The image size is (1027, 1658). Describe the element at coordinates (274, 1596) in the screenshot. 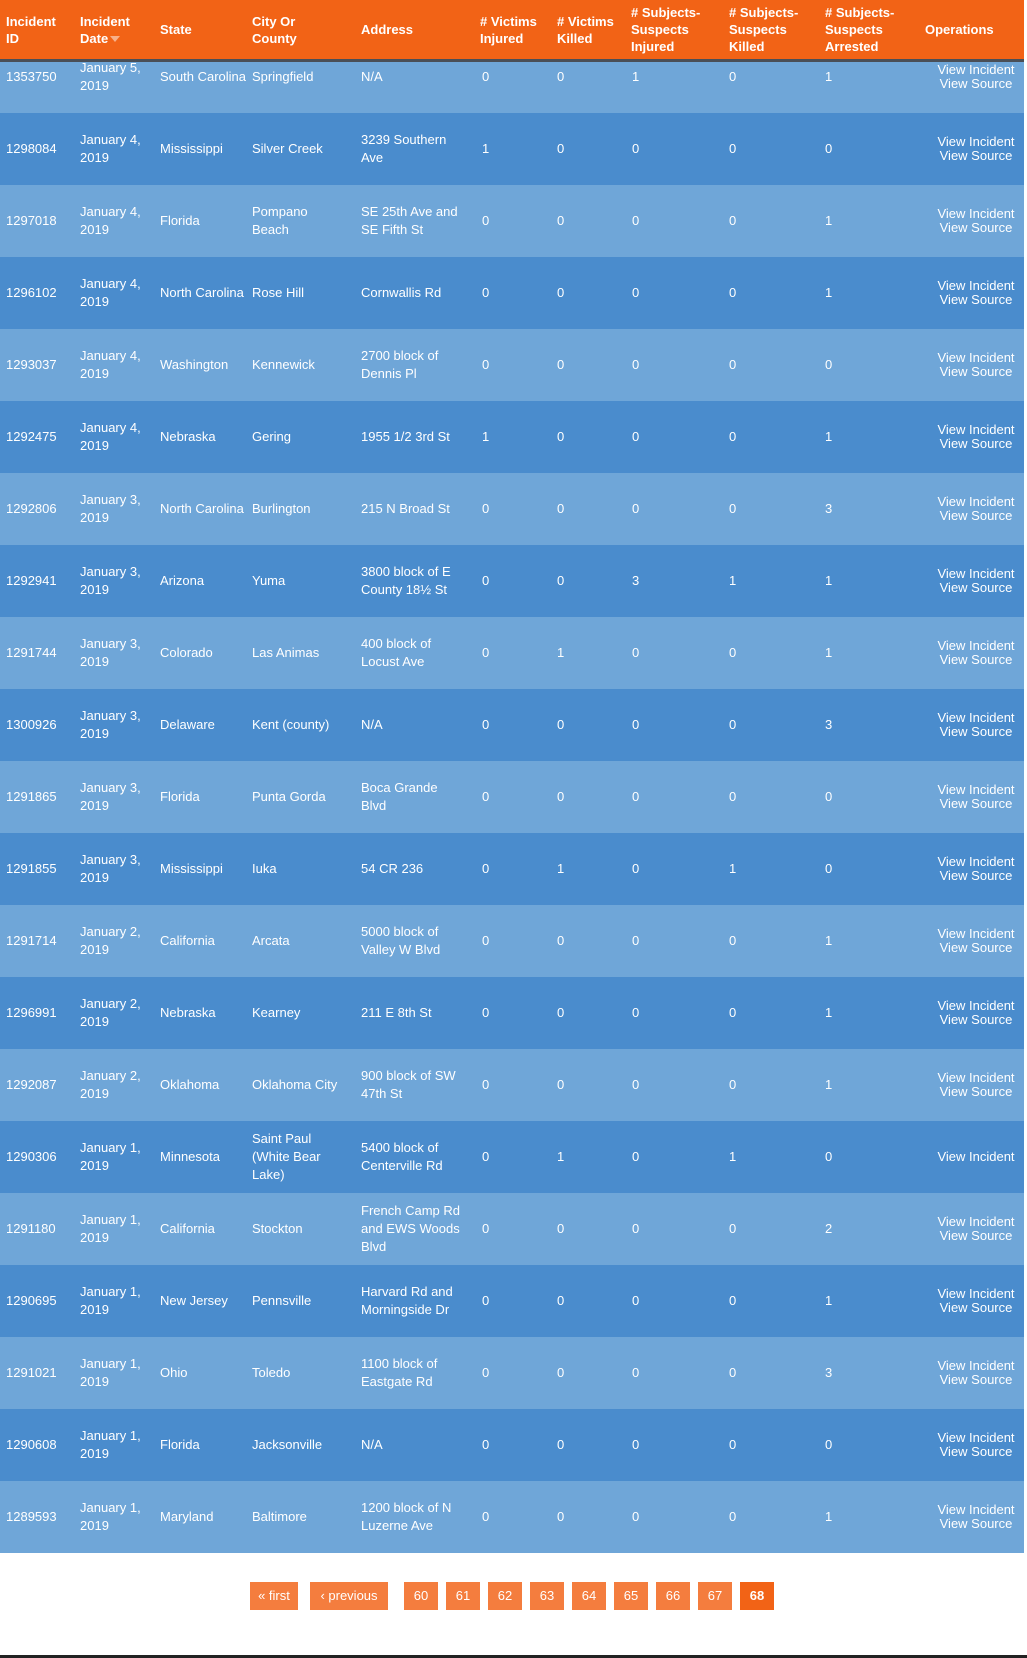

I see `pager-first-button: « first` at that location.